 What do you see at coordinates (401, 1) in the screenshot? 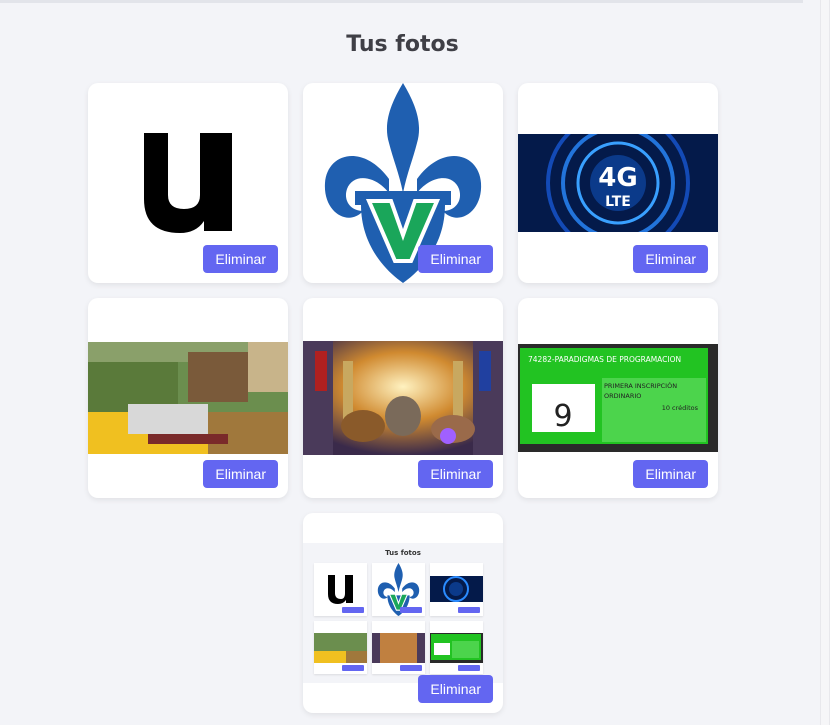
I see `header-divider` at bounding box center [401, 1].